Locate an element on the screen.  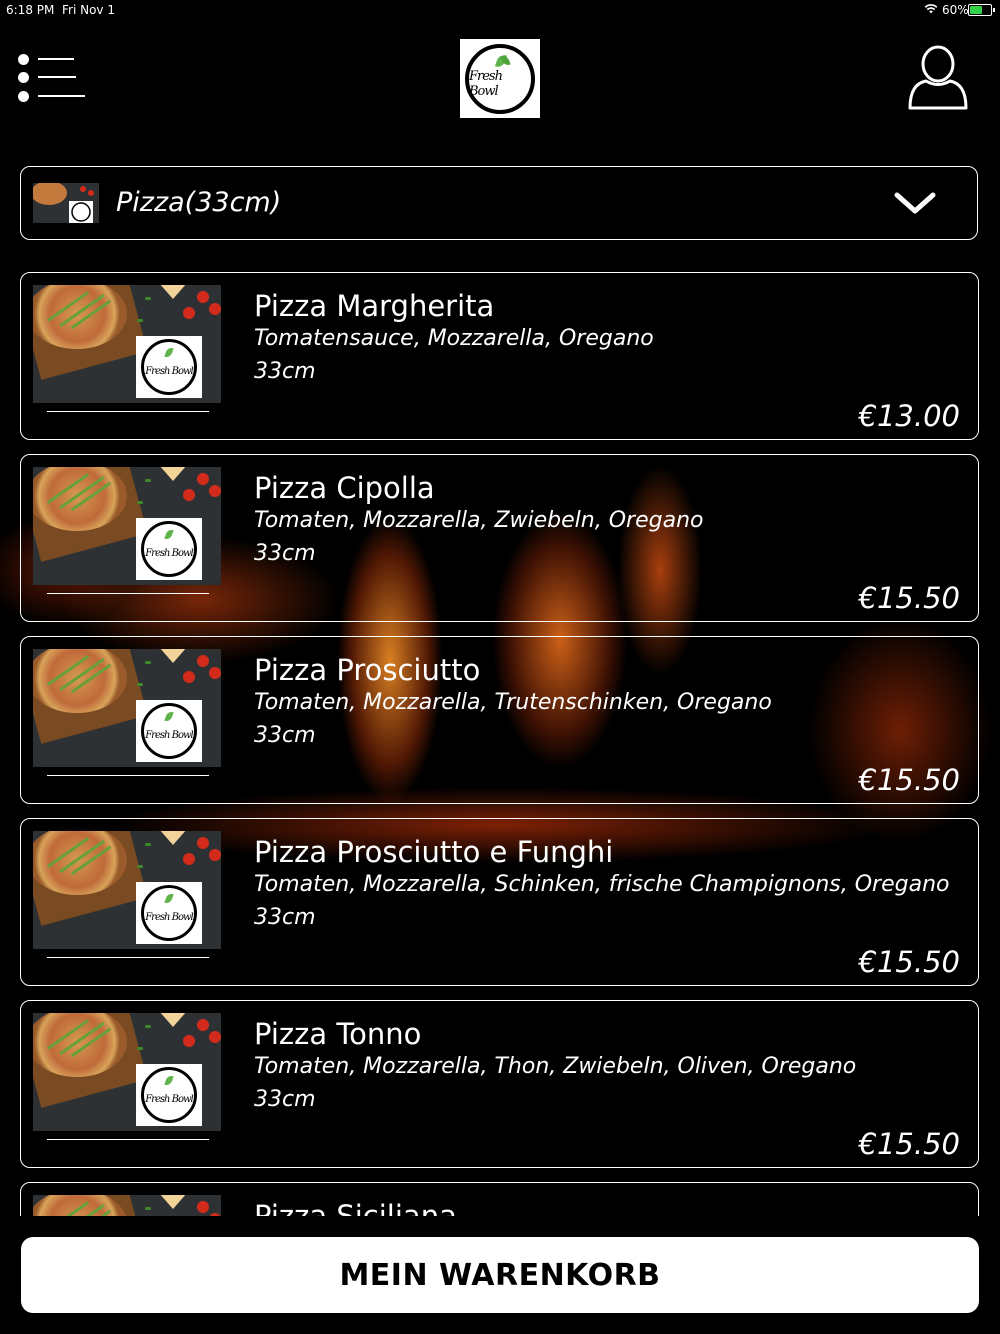
category-thumbnail is located at coordinates (65, 202).